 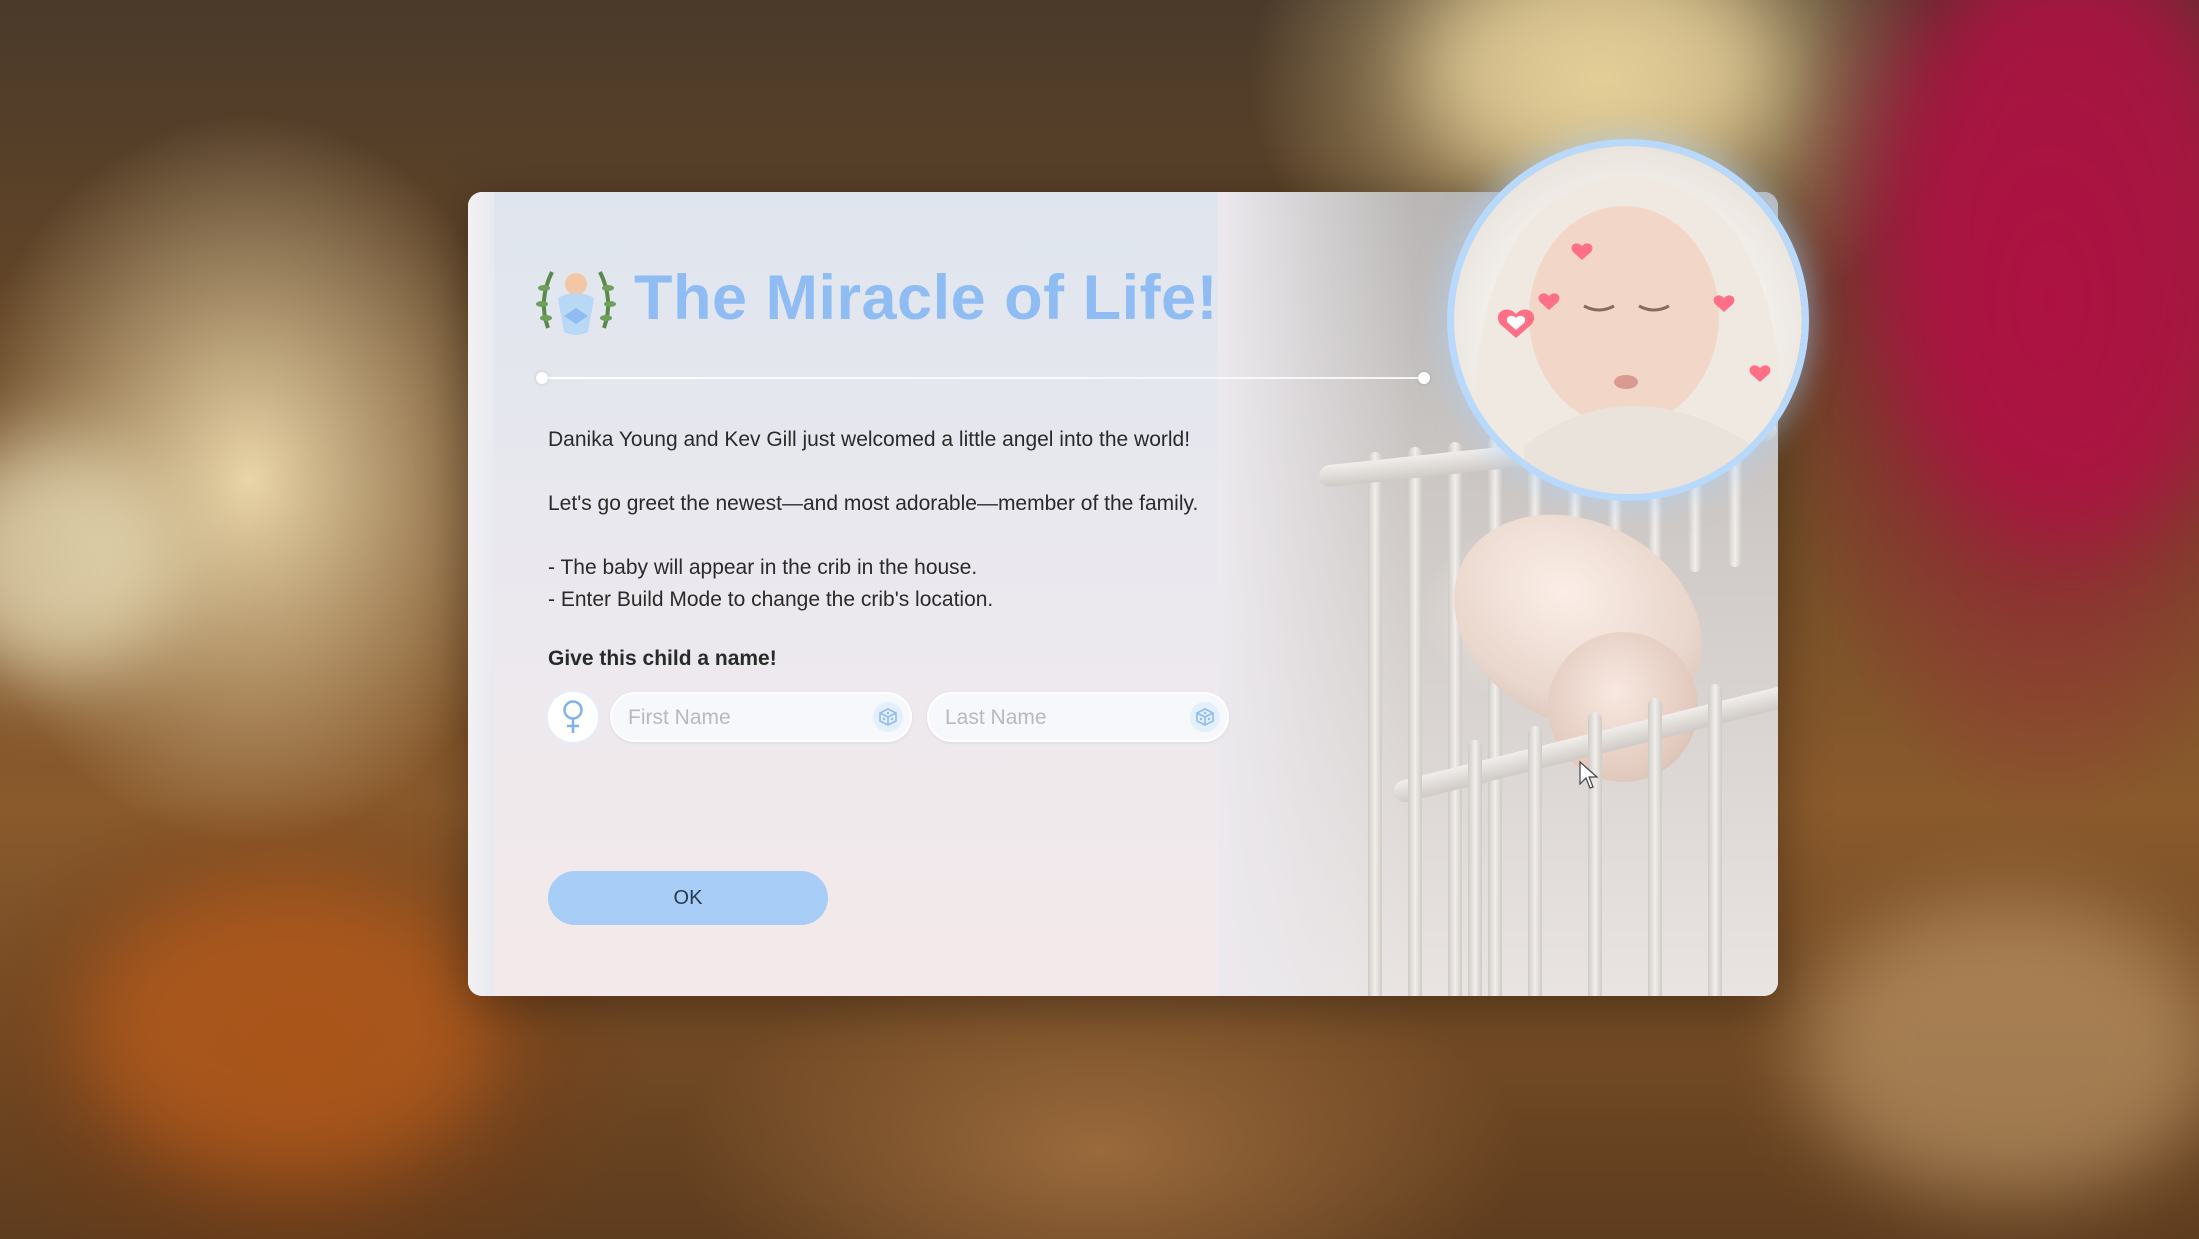 I want to click on mouse-cursor-icon, so click(x=1589, y=774).